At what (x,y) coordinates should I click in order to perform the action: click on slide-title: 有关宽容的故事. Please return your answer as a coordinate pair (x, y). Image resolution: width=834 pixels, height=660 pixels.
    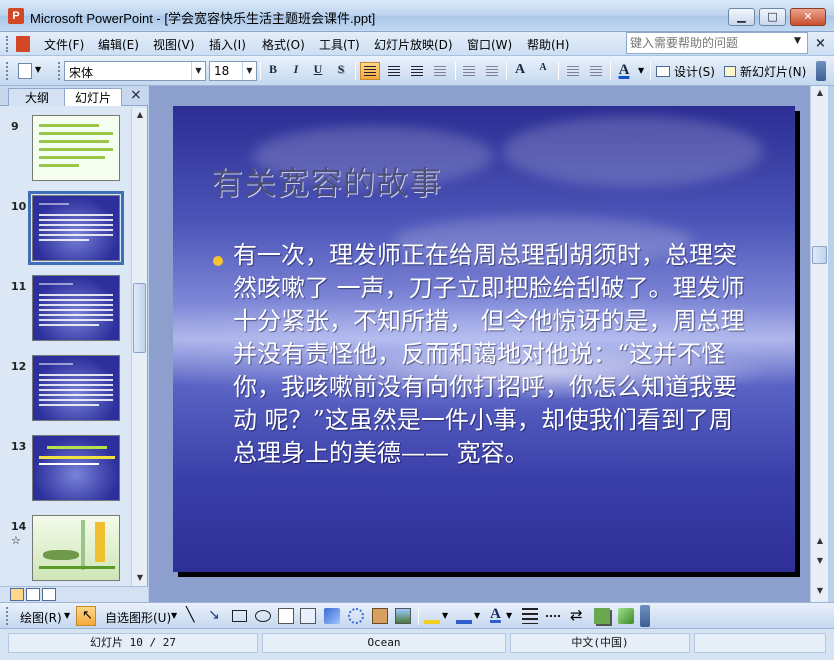
    Looking at the image, I should click on (326, 181).